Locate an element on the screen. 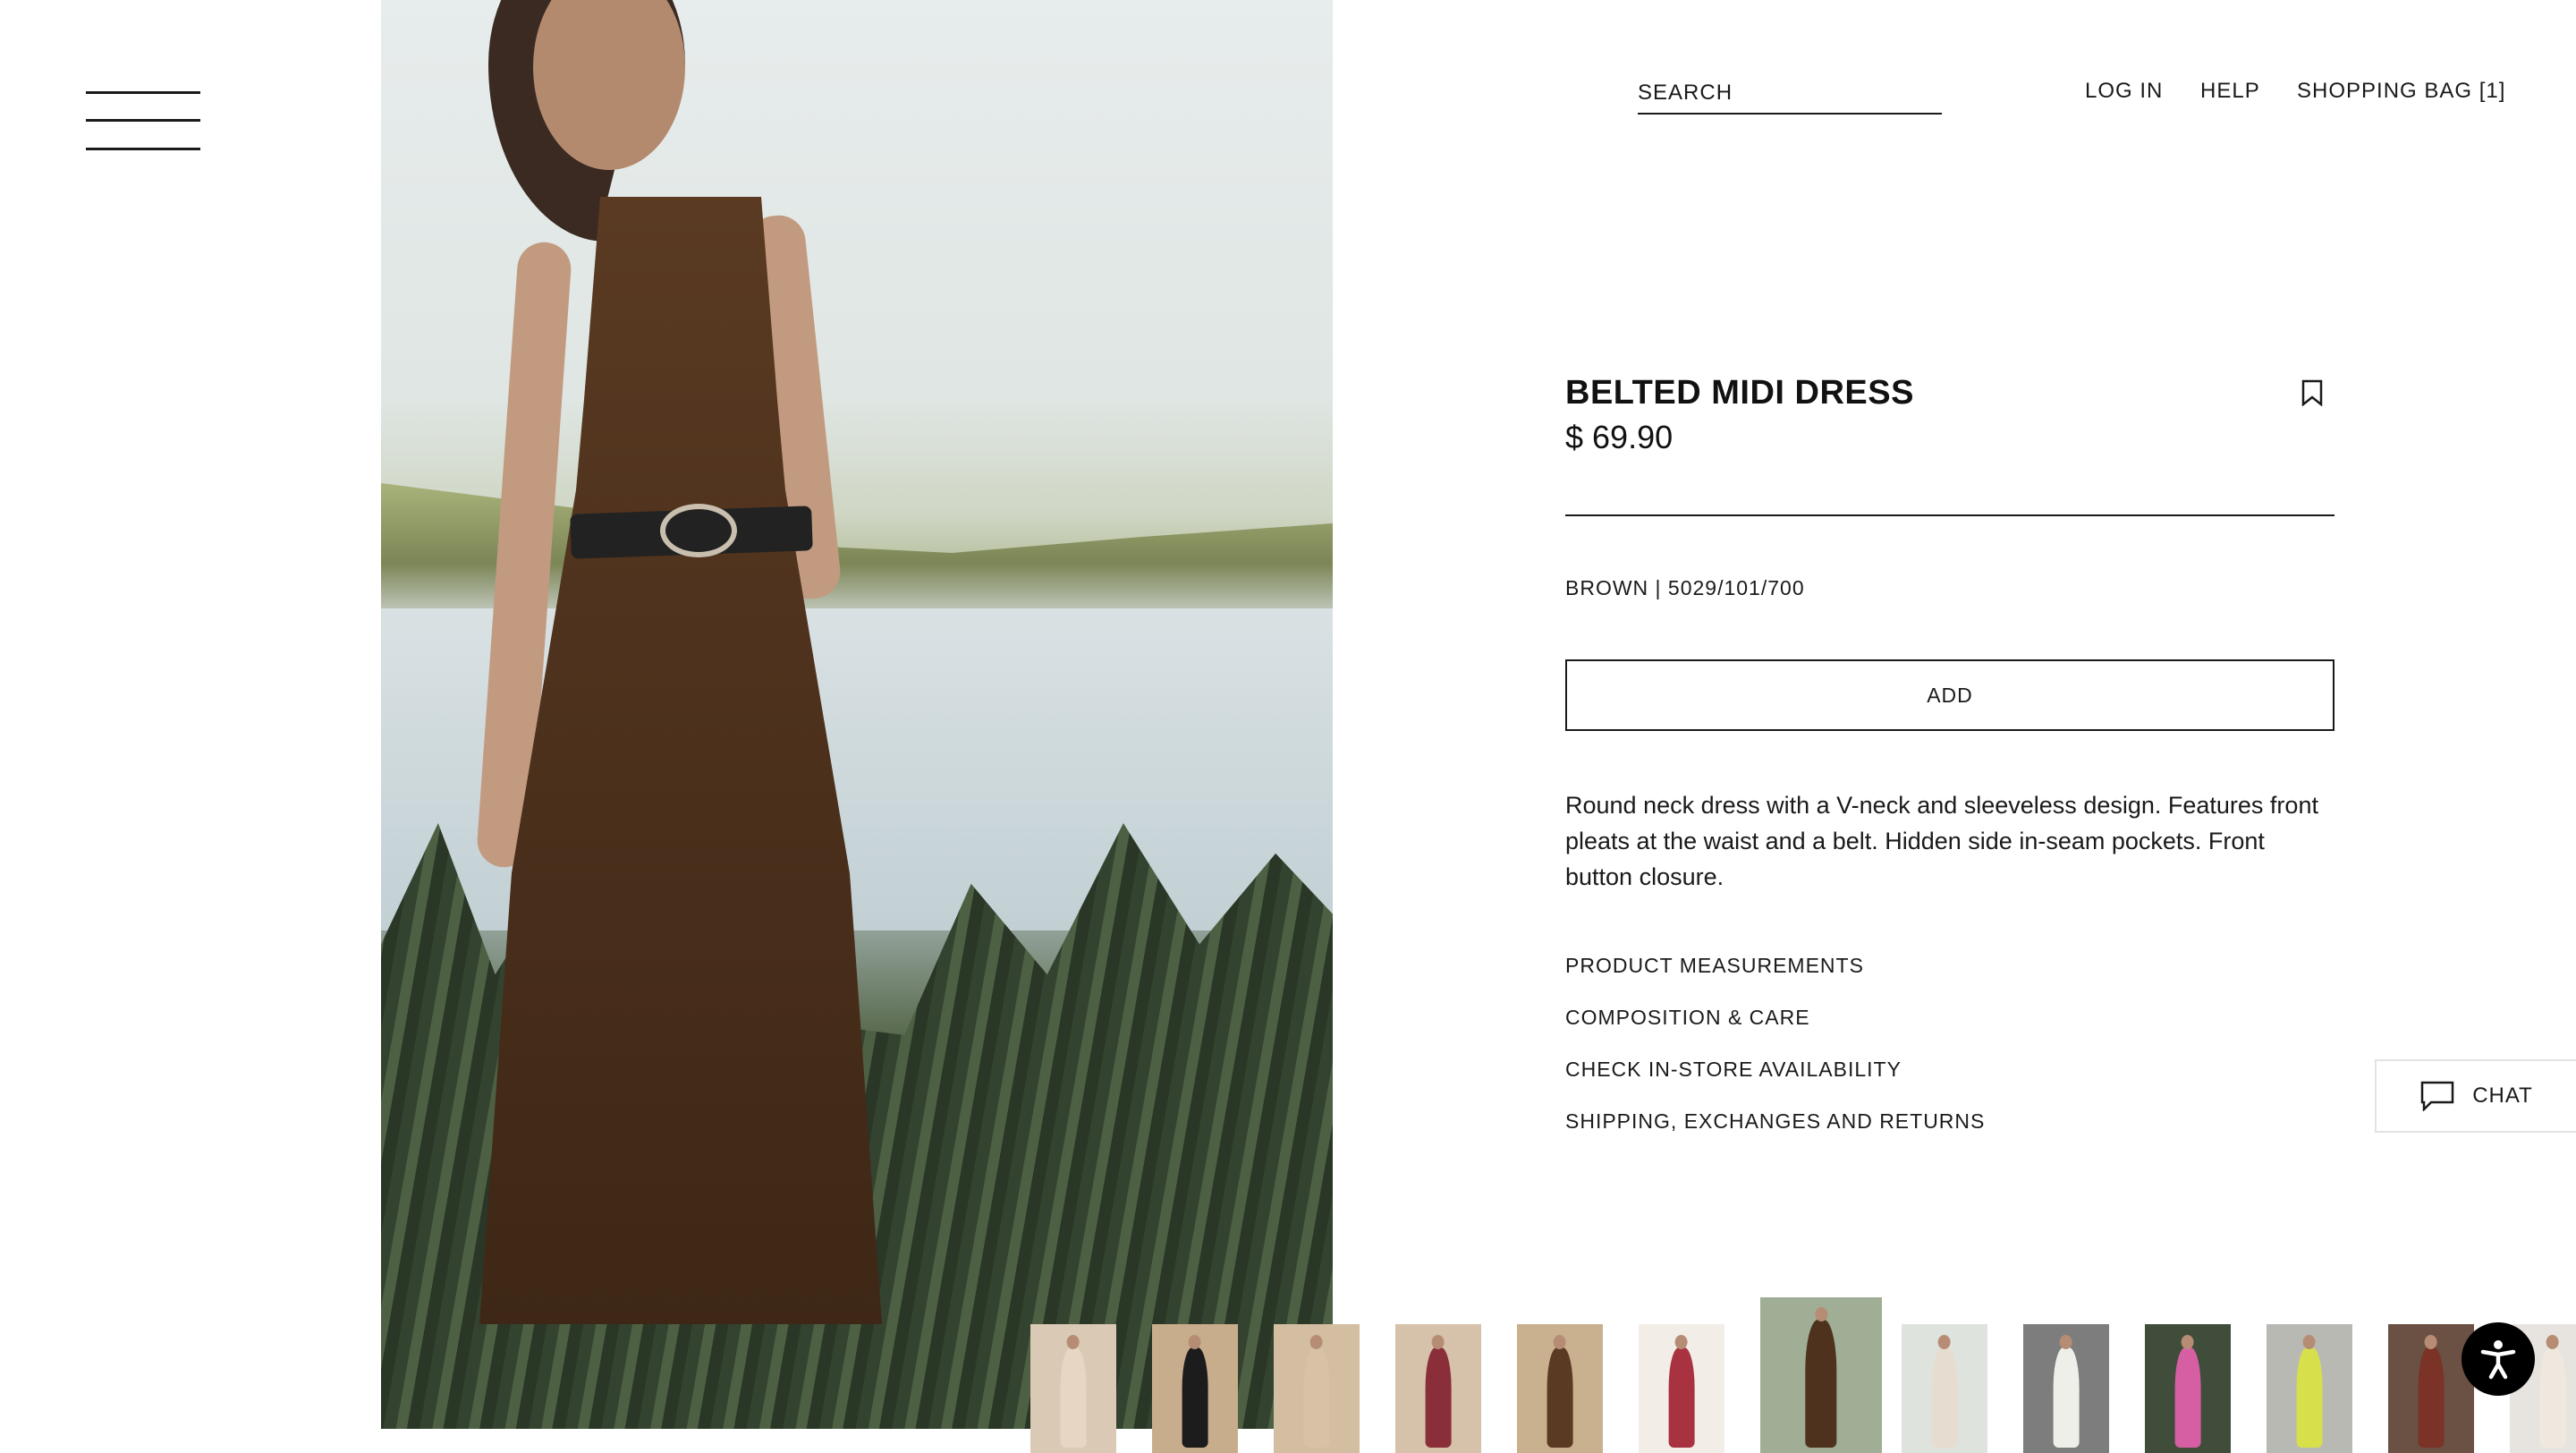 This screenshot has width=2576, height=1453. add-to-bag-button: ADD is located at coordinates (1949, 695).